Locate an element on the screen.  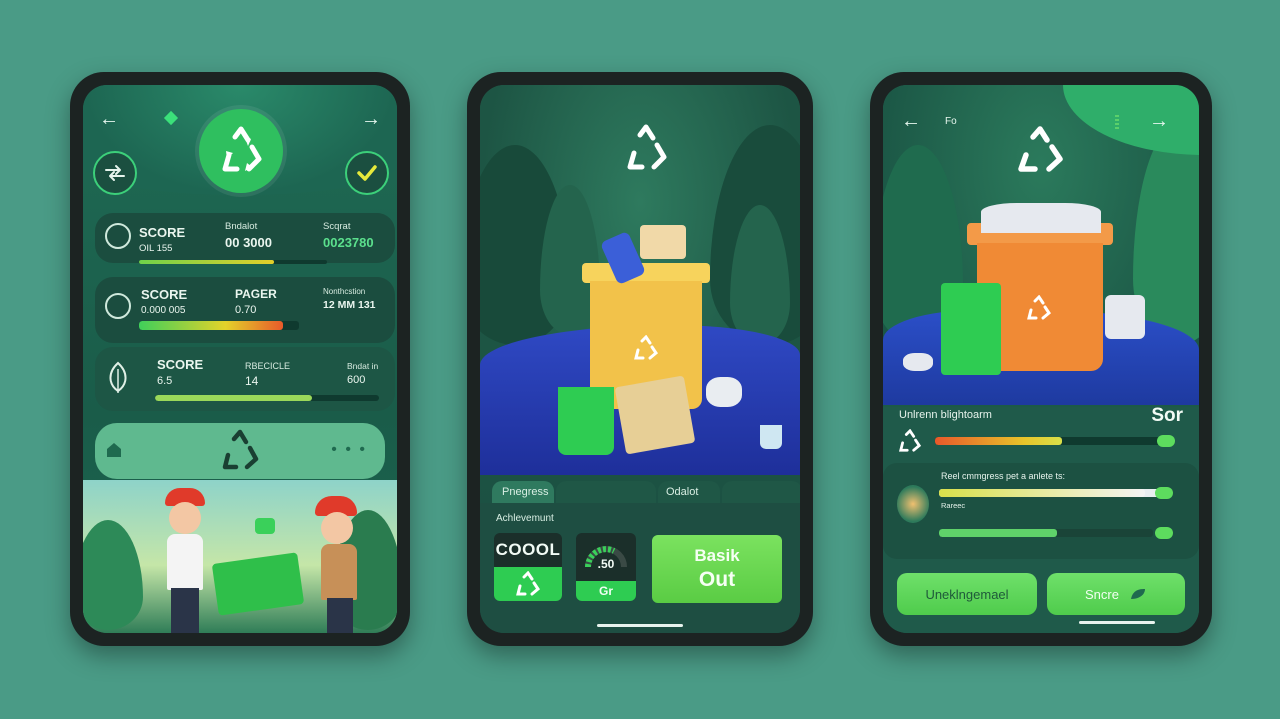
tab-odalot: Odalot is located at coordinates (689, 492).